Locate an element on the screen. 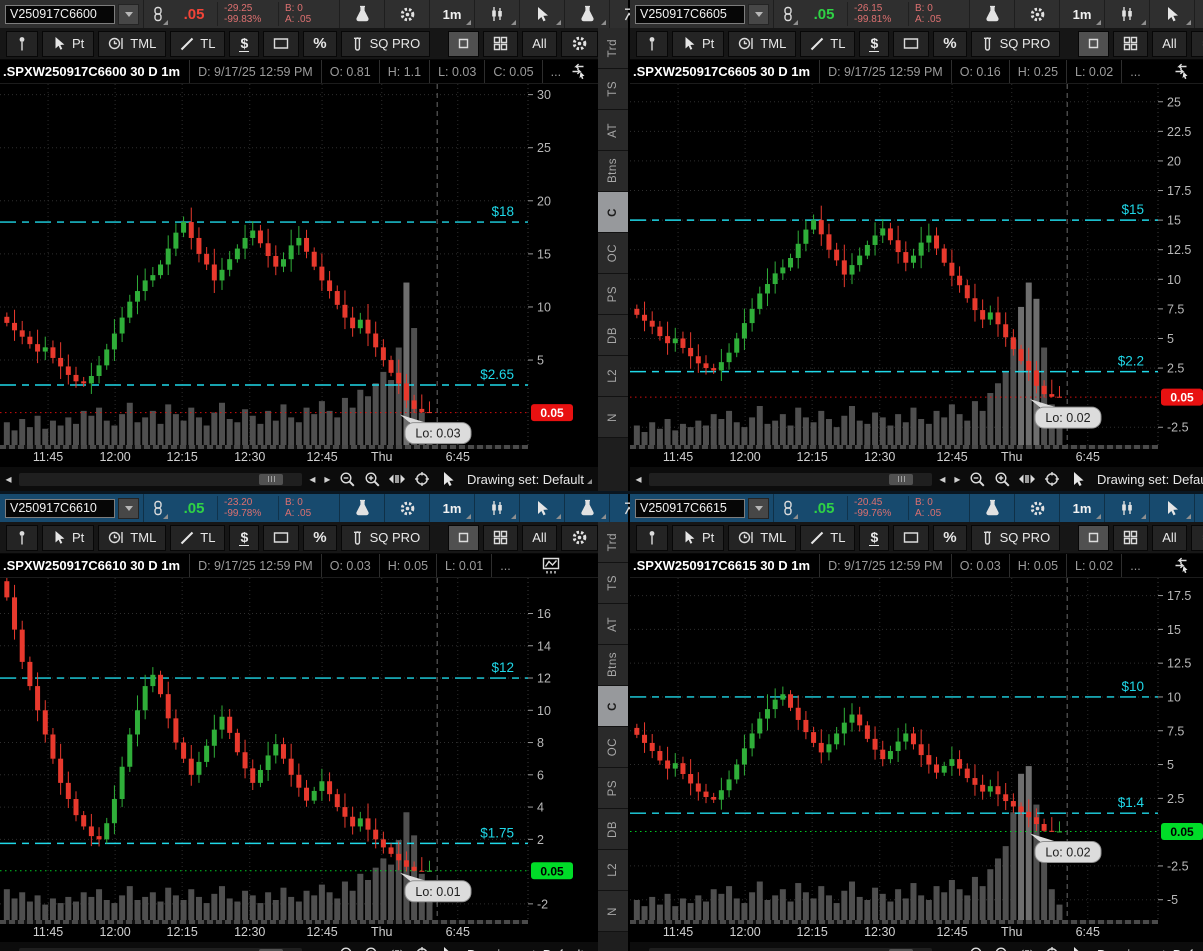 The width and height of the screenshot is (1203, 951). sidebar-tab-trd: Trd is located at coordinates (613, 542).